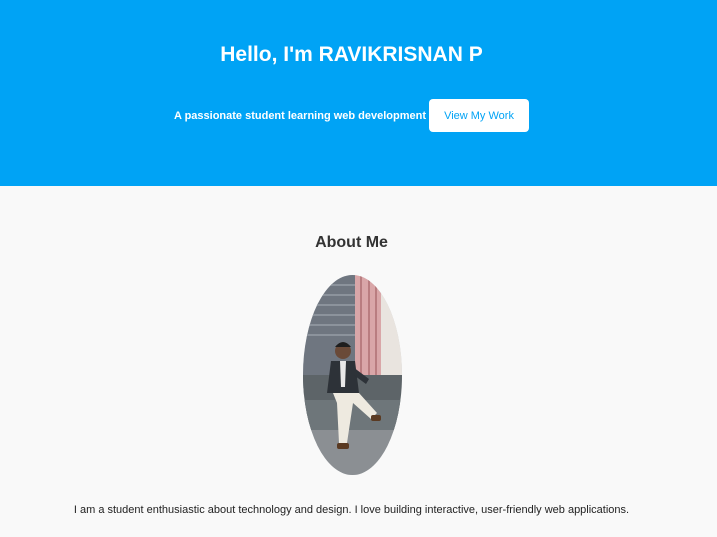 The width and height of the screenshot is (717, 537). What do you see at coordinates (479, 115) in the screenshot?
I see `view-my-work-button: View My Work` at bounding box center [479, 115].